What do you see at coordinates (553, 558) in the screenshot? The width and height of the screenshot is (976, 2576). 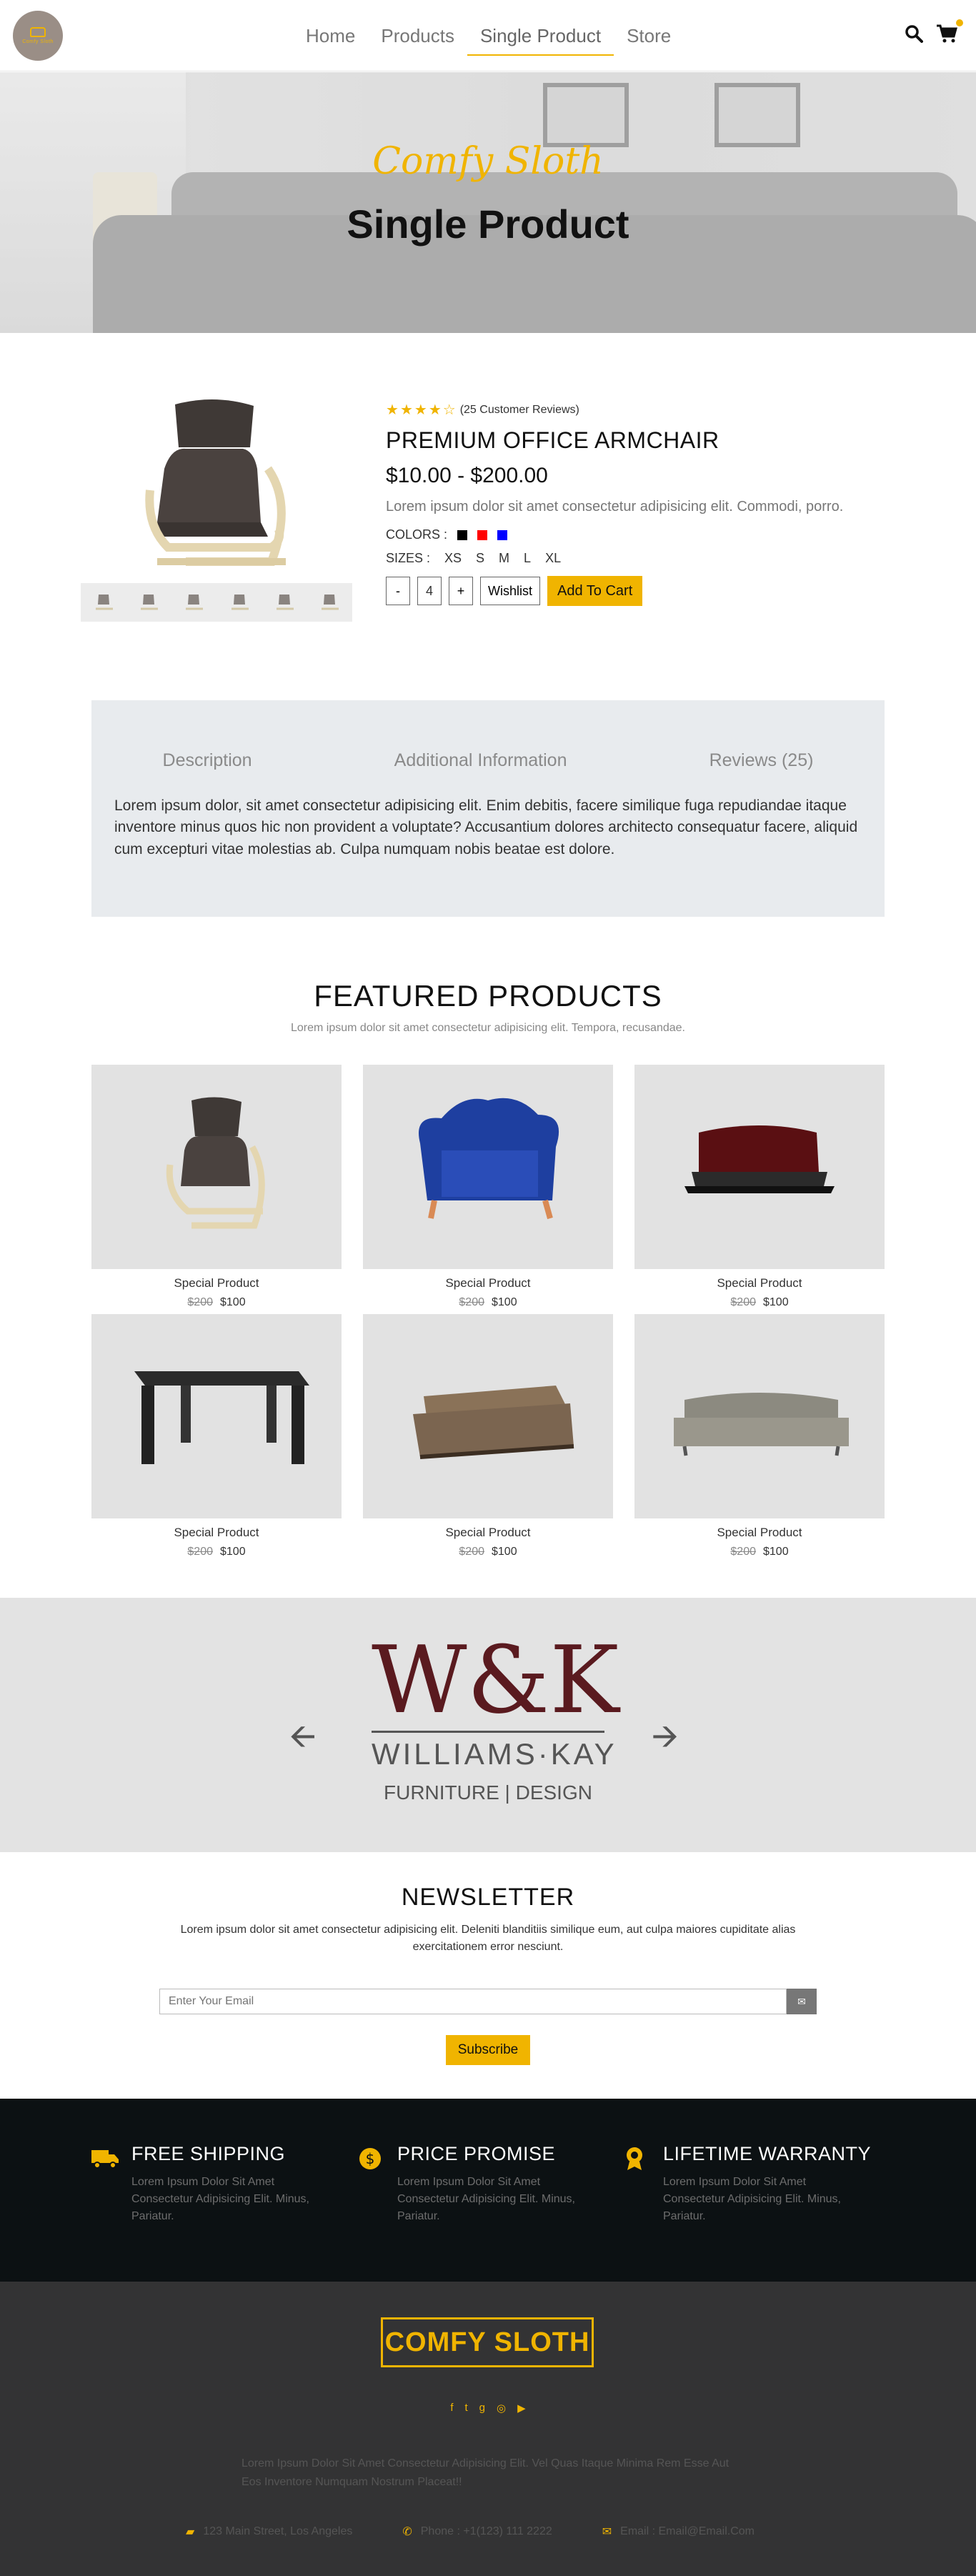 I see `size-option: XL` at bounding box center [553, 558].